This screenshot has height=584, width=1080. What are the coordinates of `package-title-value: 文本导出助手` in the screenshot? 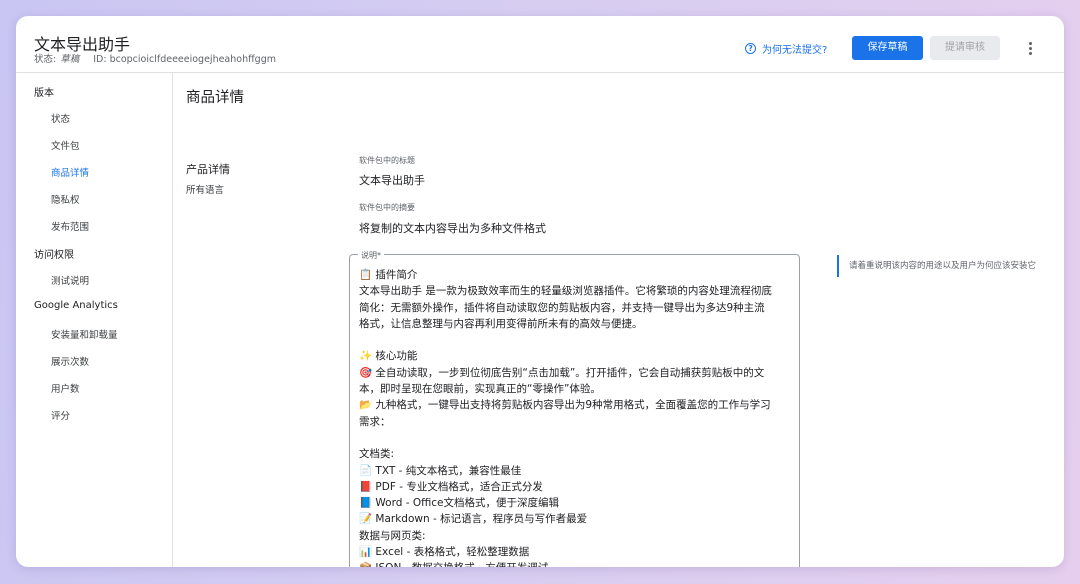 It's located at (392, 180).